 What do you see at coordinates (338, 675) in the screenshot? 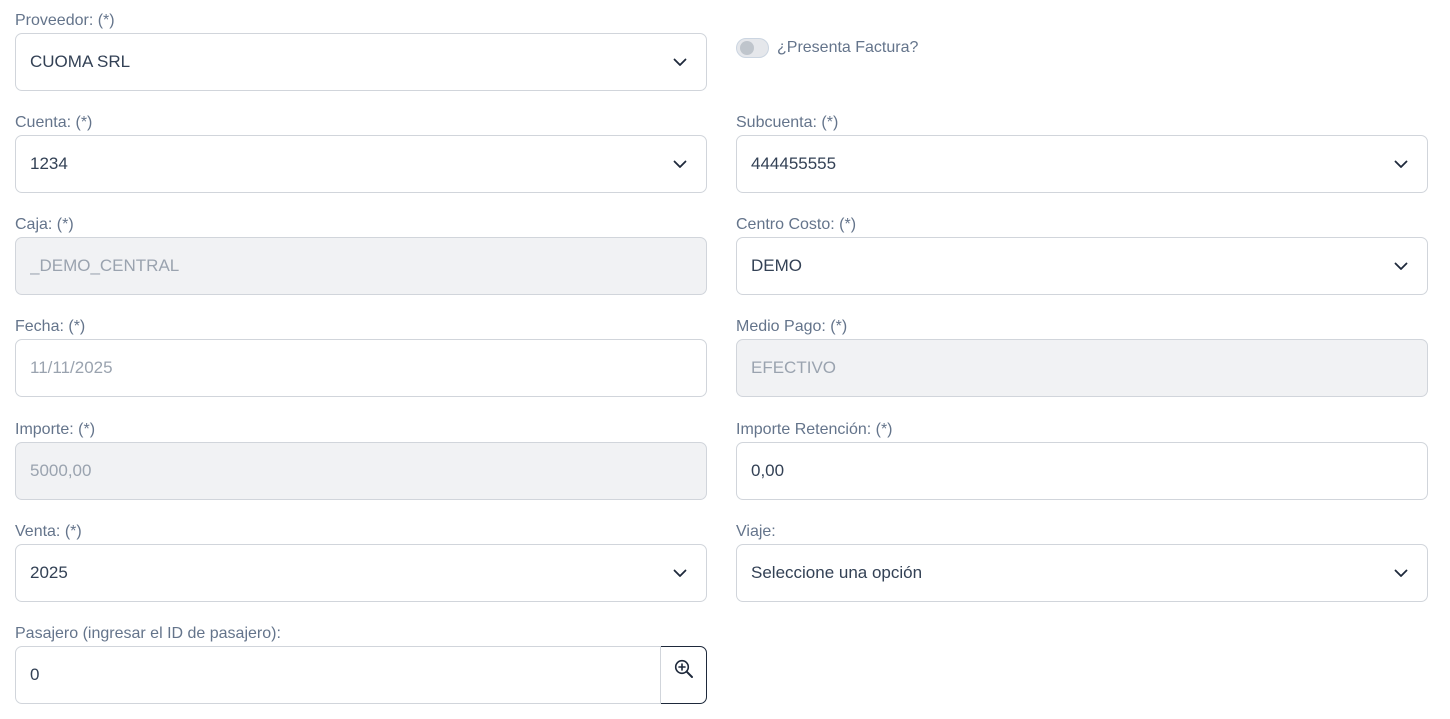
I see `pasajero-input: 0` at bounding box center [338, 675].